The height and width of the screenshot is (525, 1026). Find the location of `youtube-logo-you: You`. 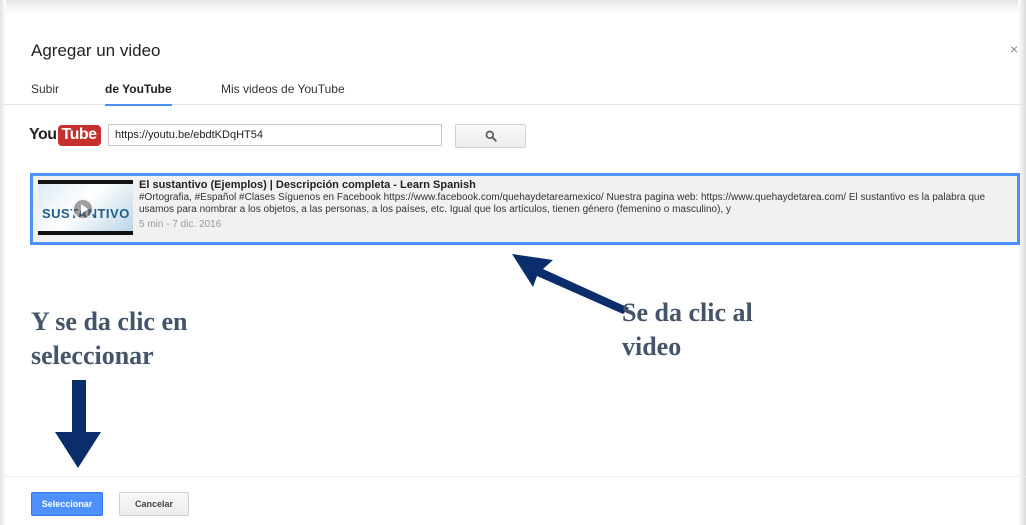

youtube-logo-you: You is located at coordinates (43, 134).